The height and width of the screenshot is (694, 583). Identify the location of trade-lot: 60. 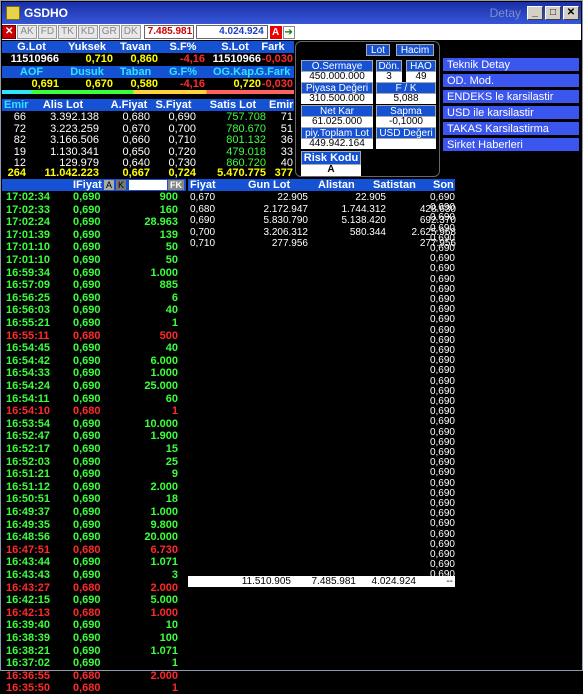
(171, 398).